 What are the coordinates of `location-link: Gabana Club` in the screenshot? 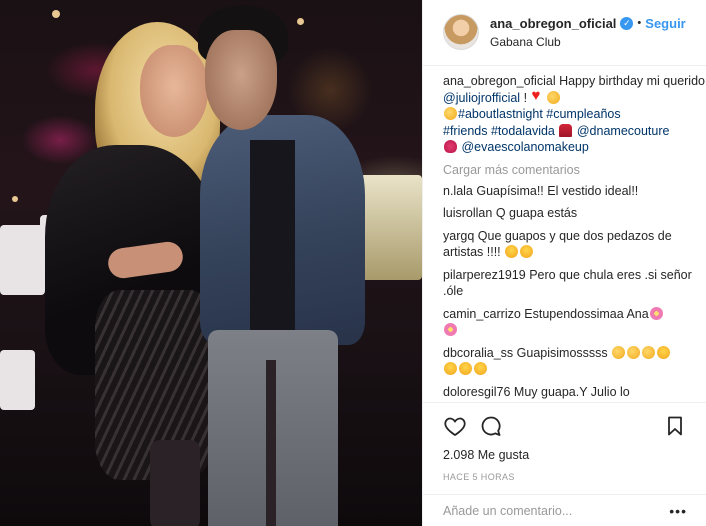 It's located at (588, 42).